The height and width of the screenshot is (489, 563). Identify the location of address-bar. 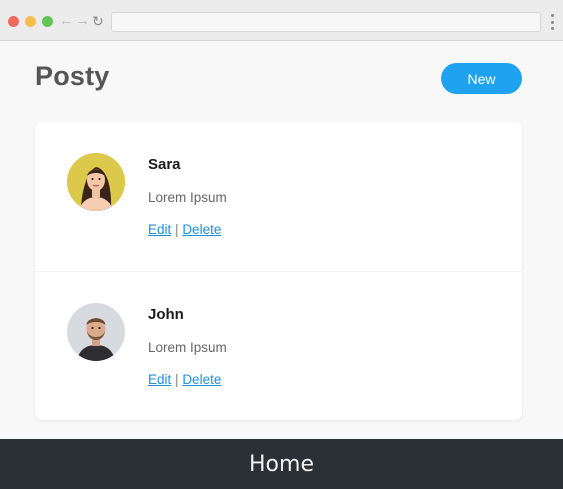
(326, 22).